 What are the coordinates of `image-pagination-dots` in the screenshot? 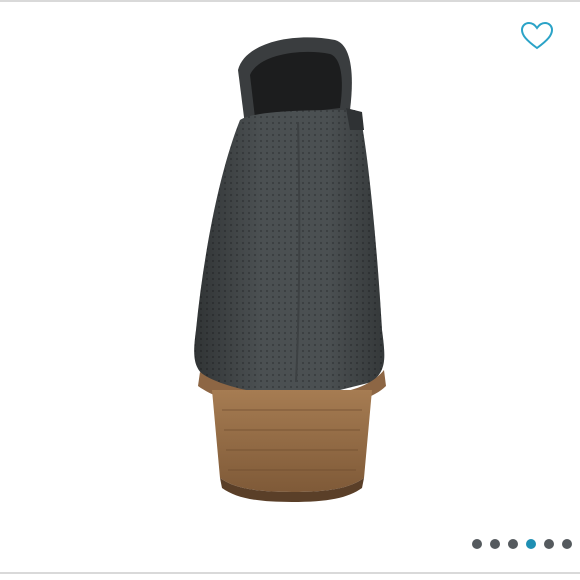 It's located at (522, 544).